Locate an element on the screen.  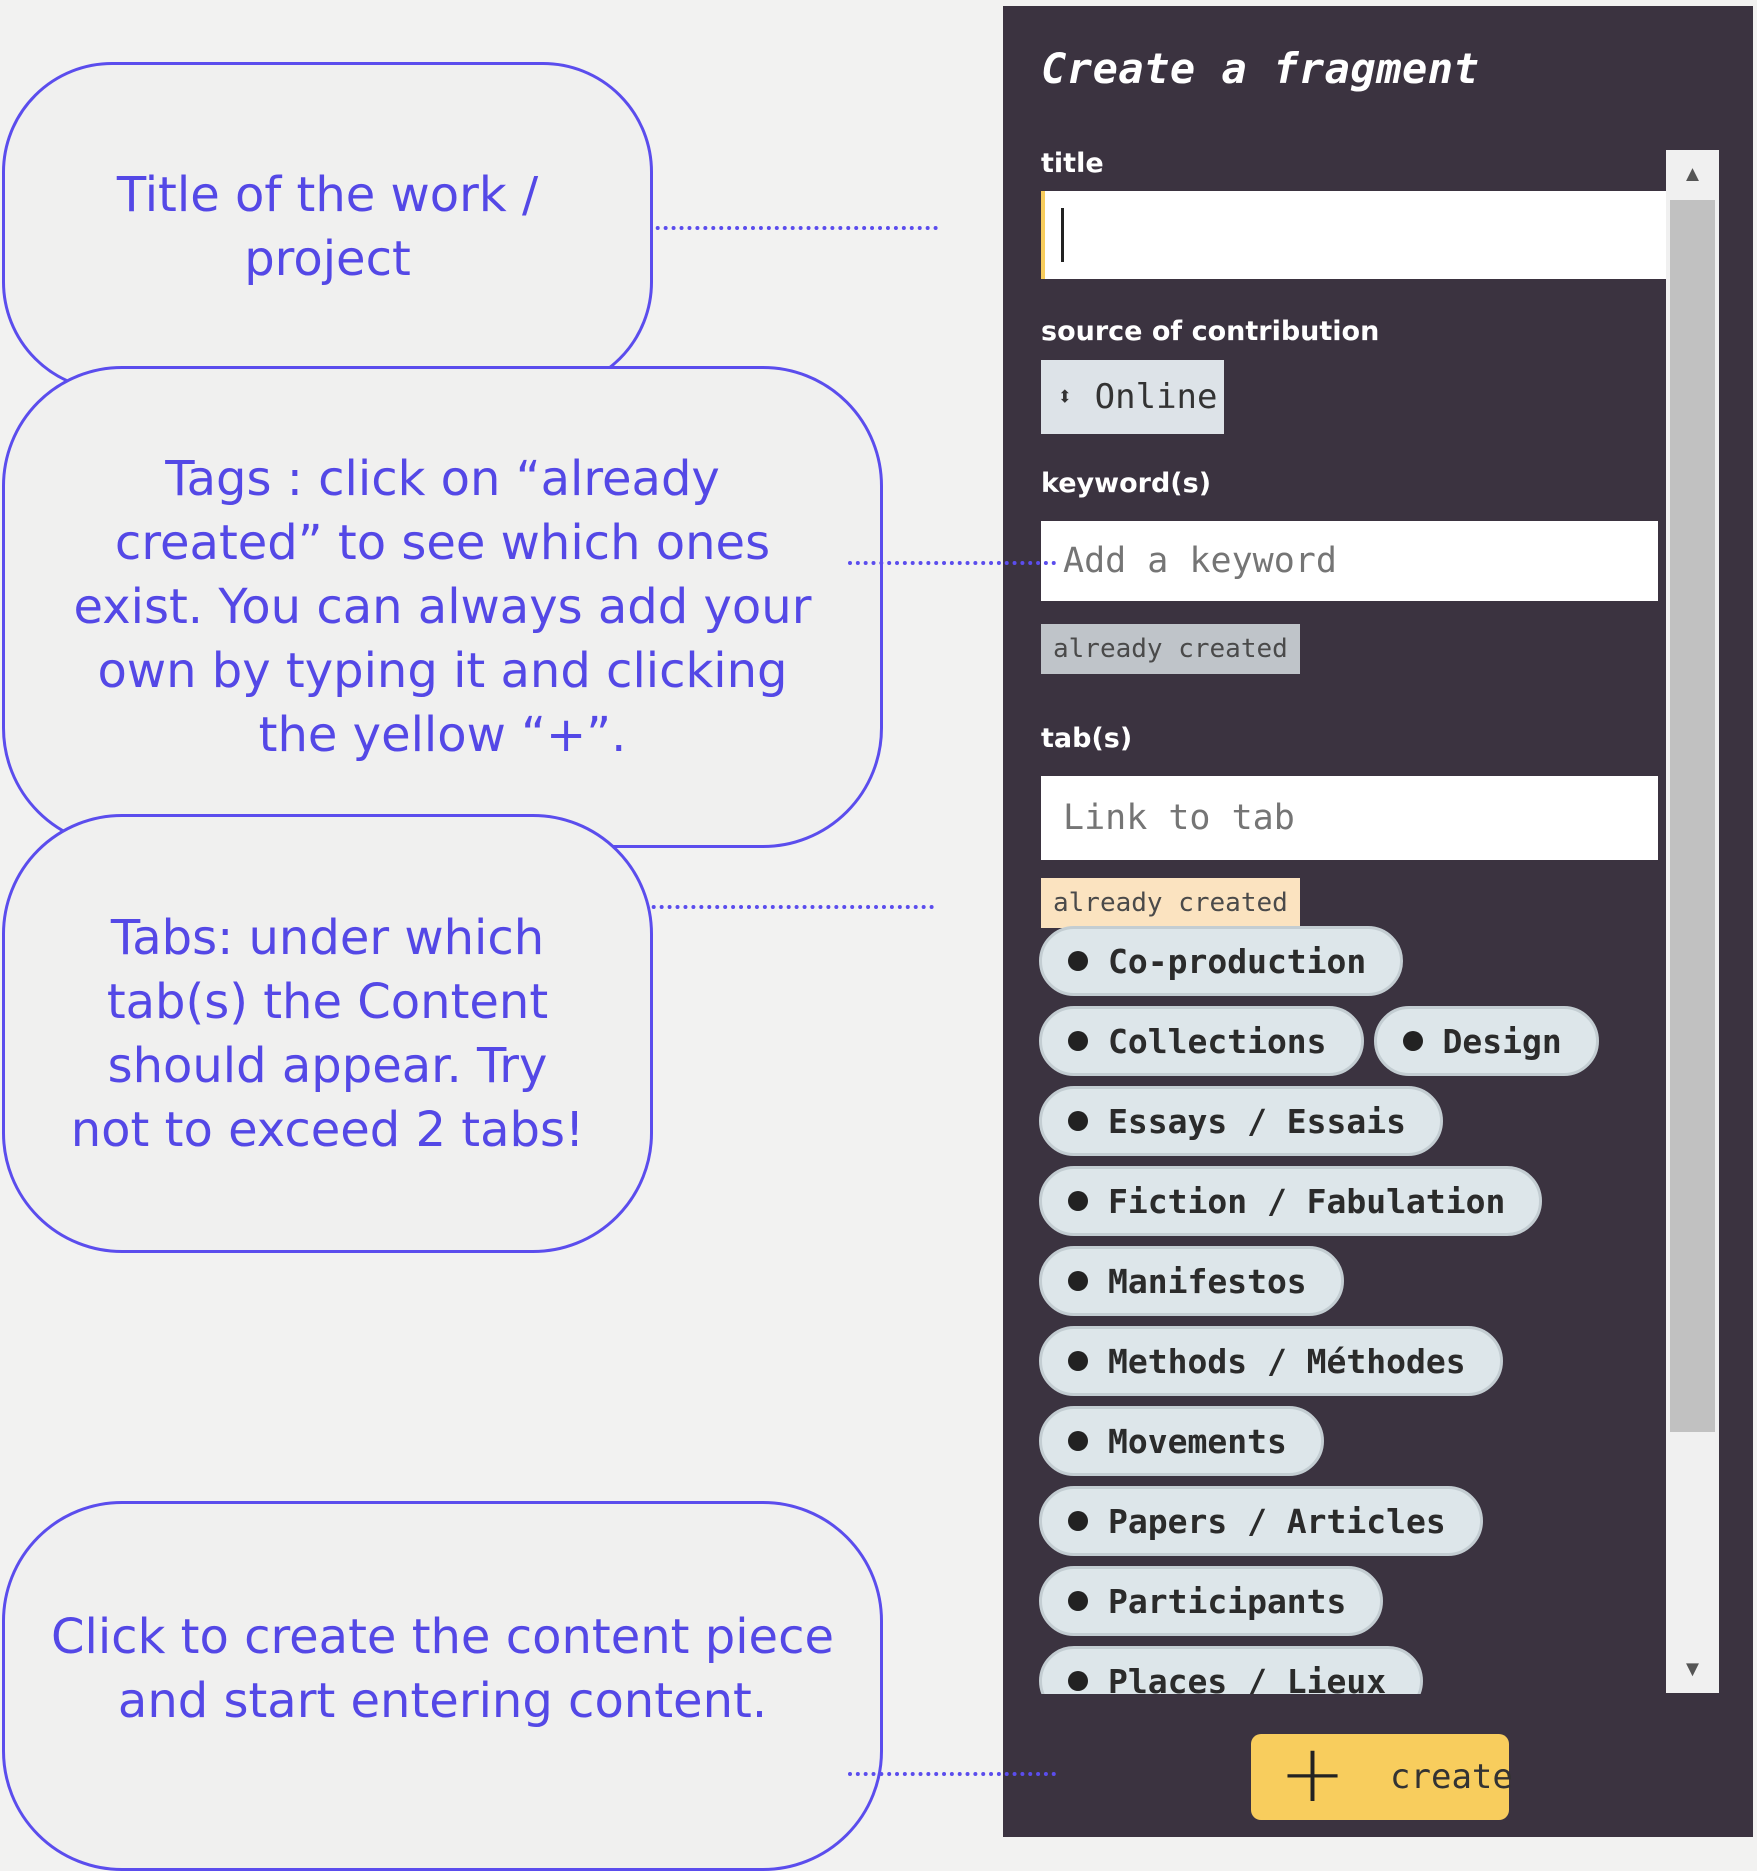
triangle-down-icon: ▼ is located at coordinates (1692, 1668).